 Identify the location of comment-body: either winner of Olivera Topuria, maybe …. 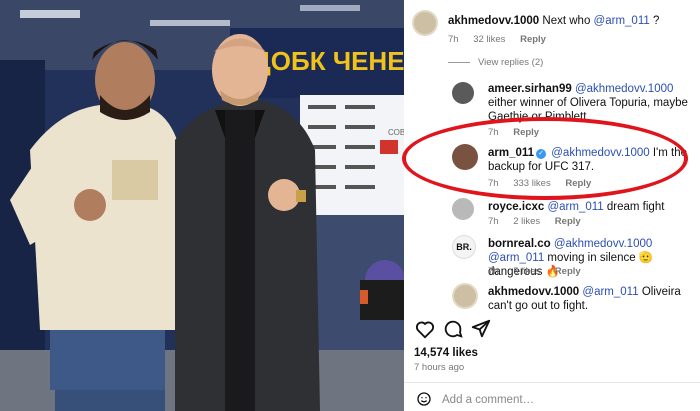
(588, 110).